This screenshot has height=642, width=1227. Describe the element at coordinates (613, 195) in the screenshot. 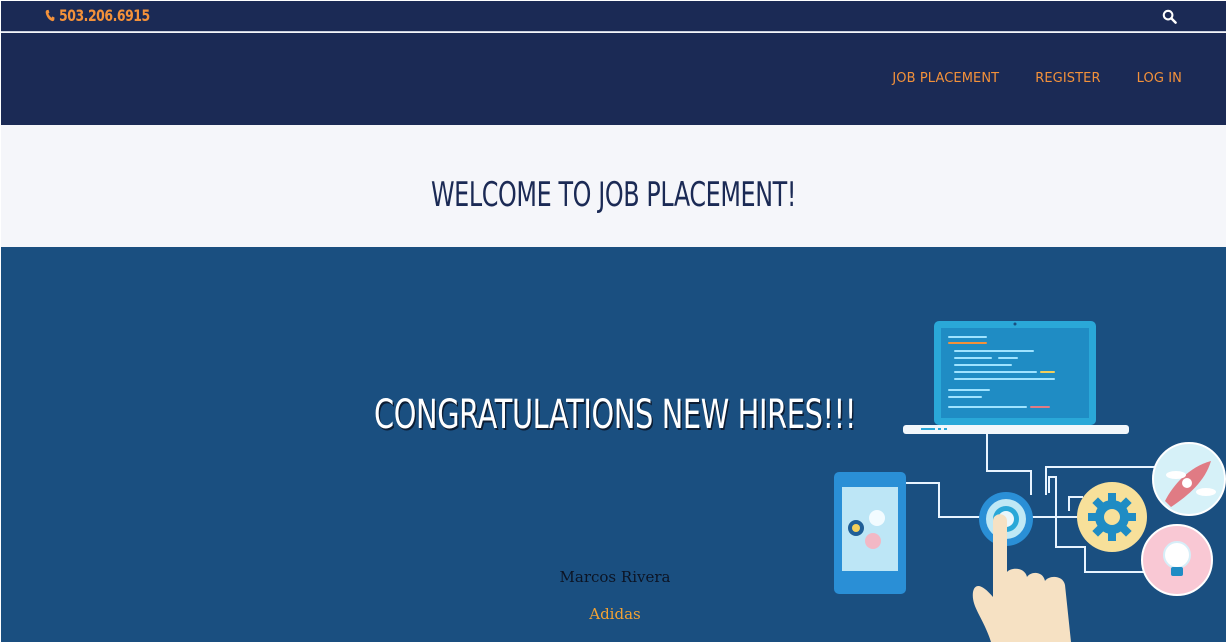

I see `welcome-title: WELCOME TO JOB PLACEMENT!` at that location.